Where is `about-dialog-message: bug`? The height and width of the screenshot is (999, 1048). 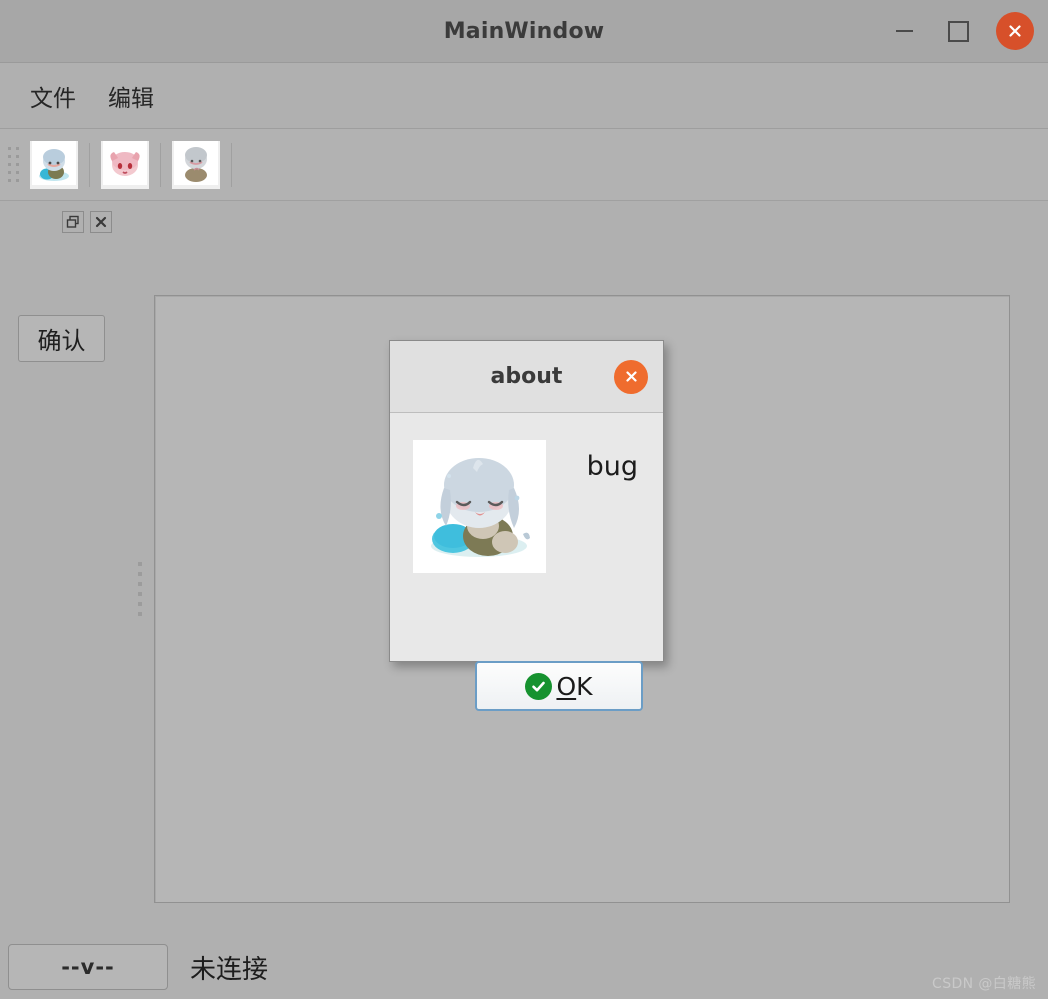
about-dialog-message: bug is located at coordinates (612, 466).